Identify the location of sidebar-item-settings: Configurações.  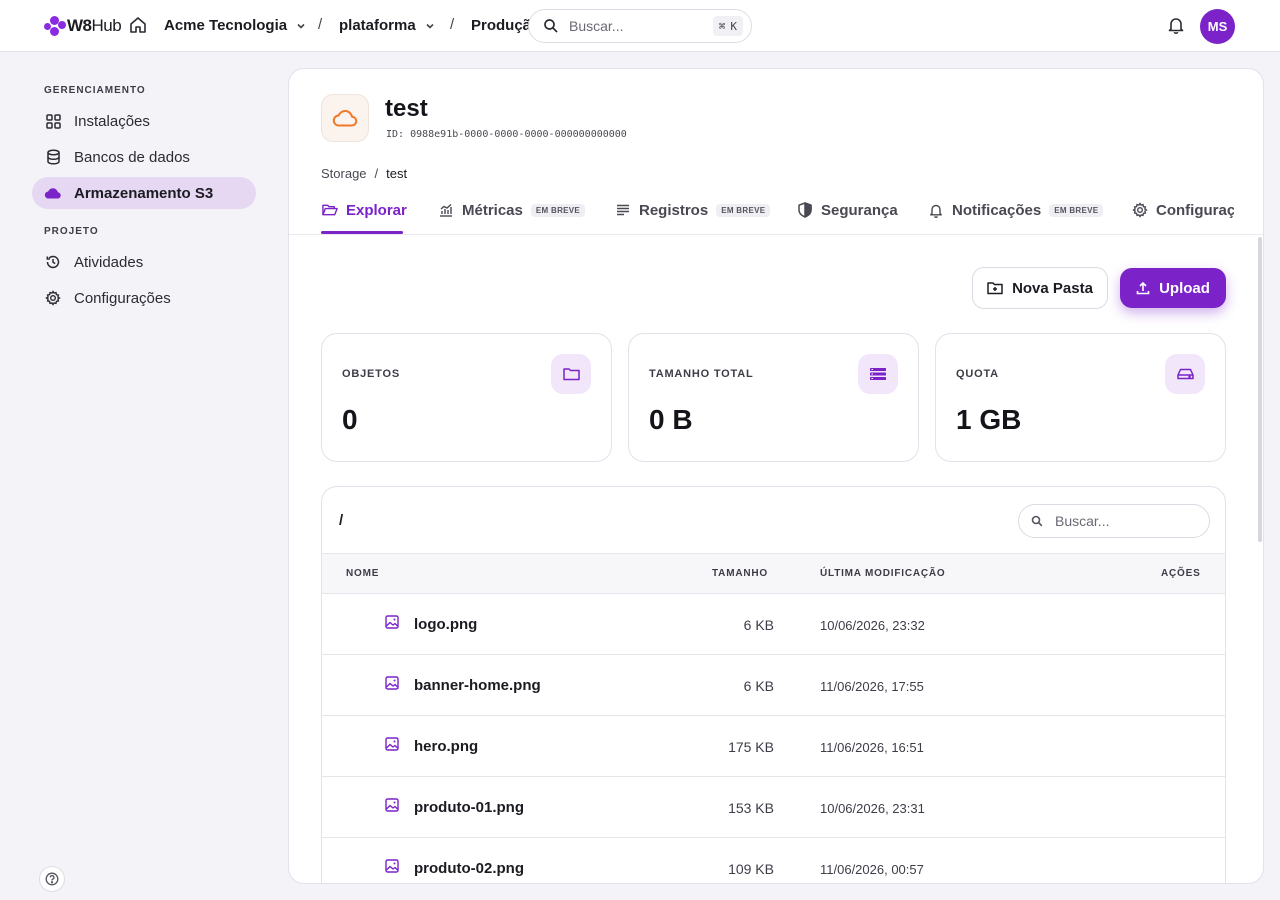
(144, 298).